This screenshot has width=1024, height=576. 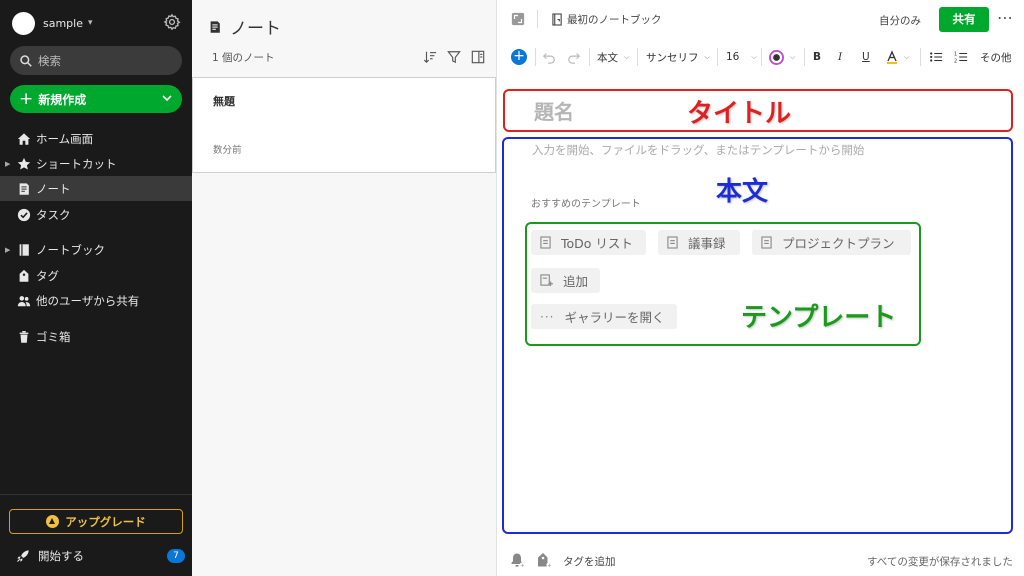 What do you see at coordinates (607, 19) in the screenshot?
I see `notebook-selector: 最初のノートブック` at bounding box center [607, 19].